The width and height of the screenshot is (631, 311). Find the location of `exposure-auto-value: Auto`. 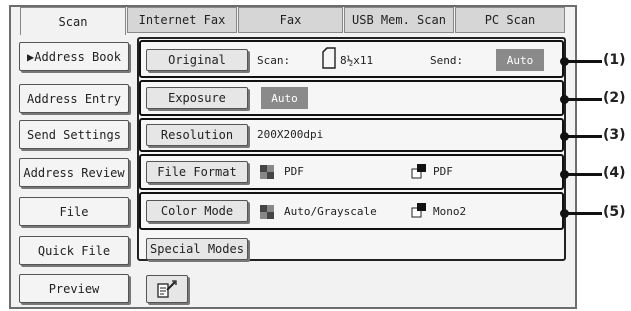

exposure-auto-value: Auto is located at coordinates (284, 98).